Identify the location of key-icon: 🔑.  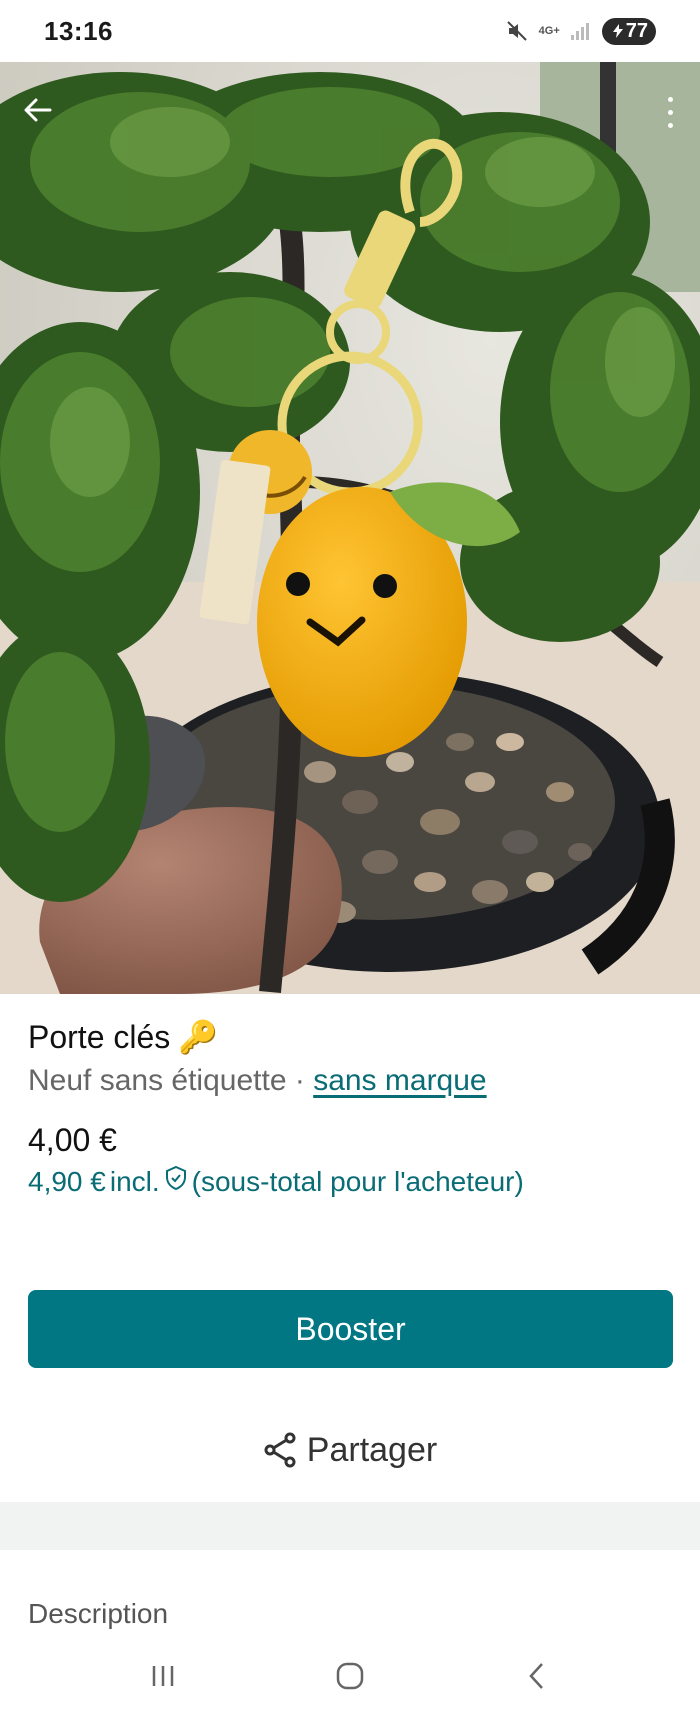
(198, 1037).